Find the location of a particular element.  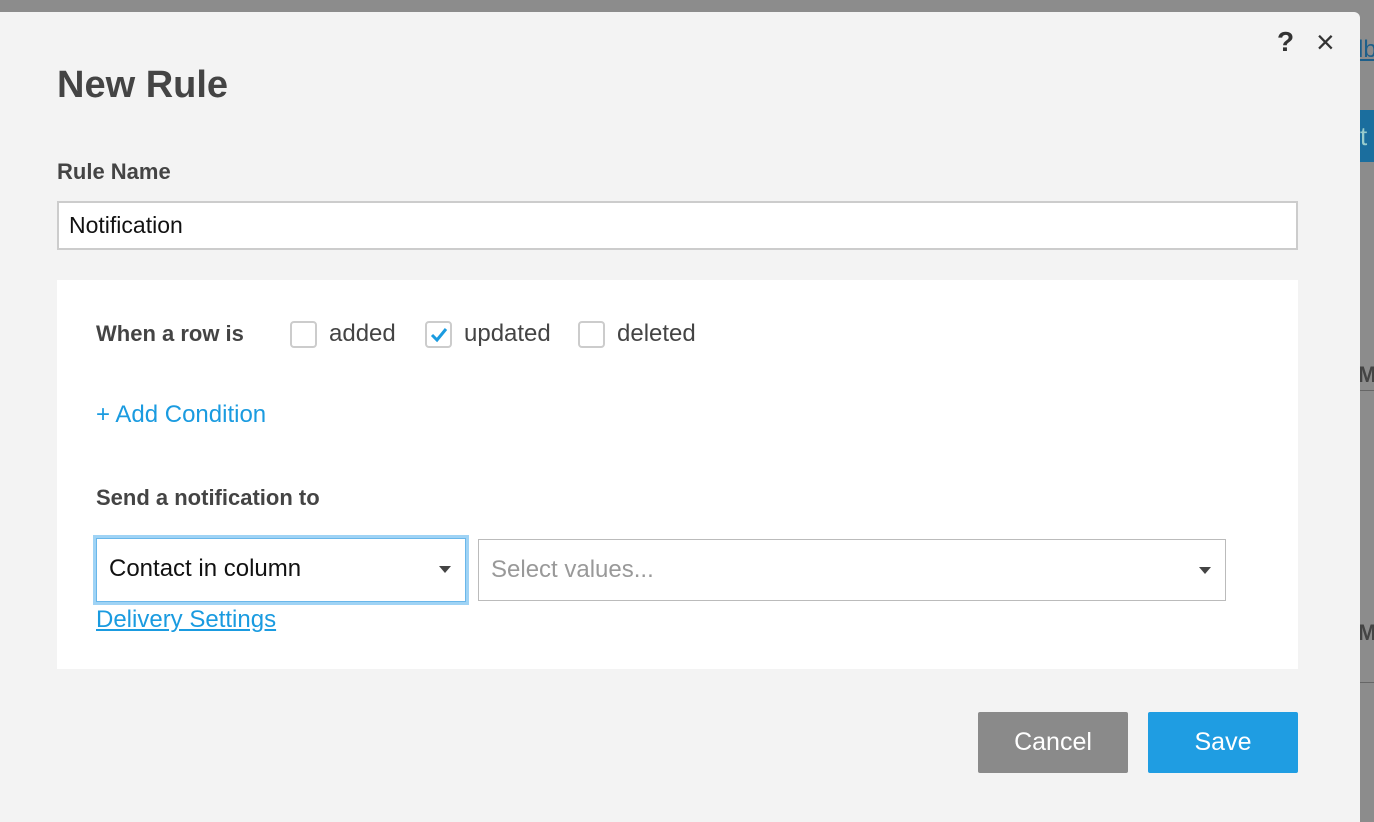

background-link: lb is located at coordinates (1366, 49).